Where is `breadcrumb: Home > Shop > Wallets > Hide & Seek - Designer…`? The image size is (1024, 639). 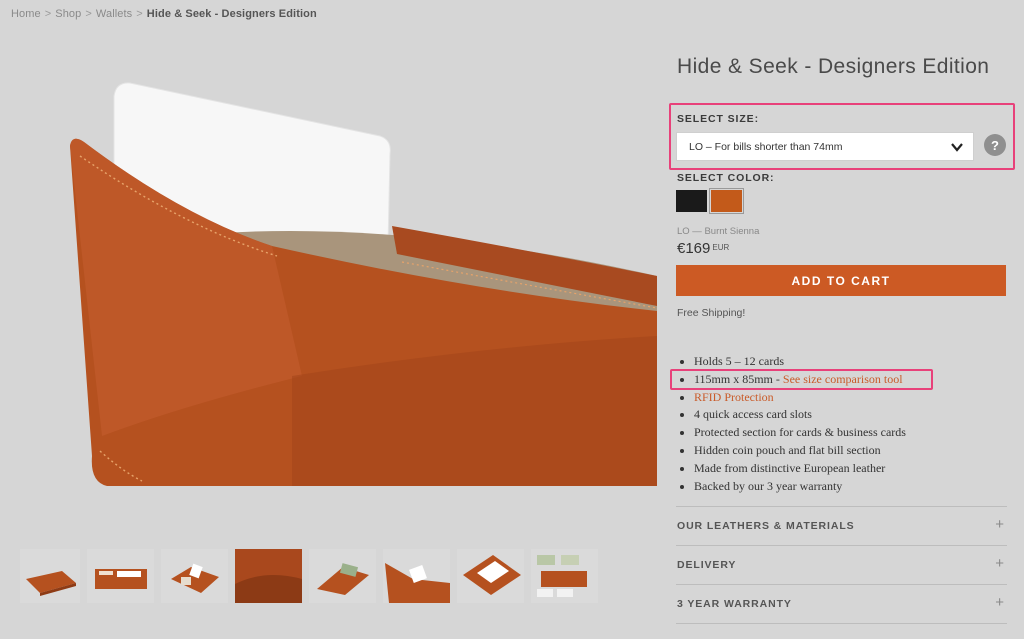 breadcrumb: Home > Shop > Wallets > Hide & Seek - Designer… is located at coordinates (164, 14).